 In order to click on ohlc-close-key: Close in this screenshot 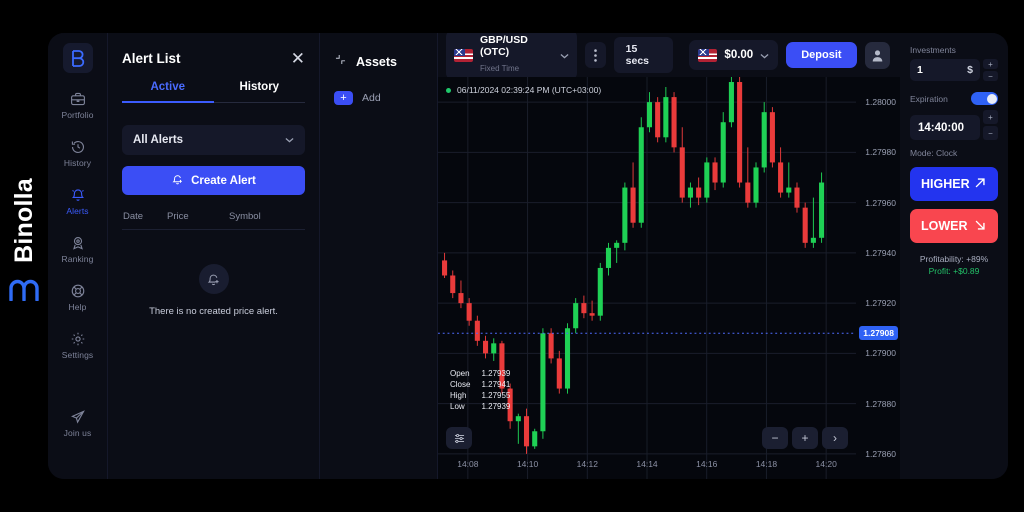, I will do `click(460, 384)`.